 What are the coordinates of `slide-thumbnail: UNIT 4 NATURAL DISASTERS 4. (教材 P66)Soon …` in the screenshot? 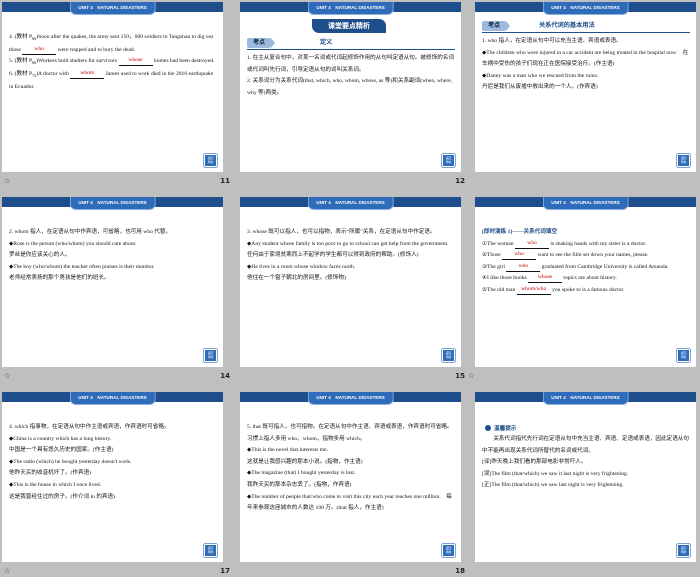 It's located at (112, 87).